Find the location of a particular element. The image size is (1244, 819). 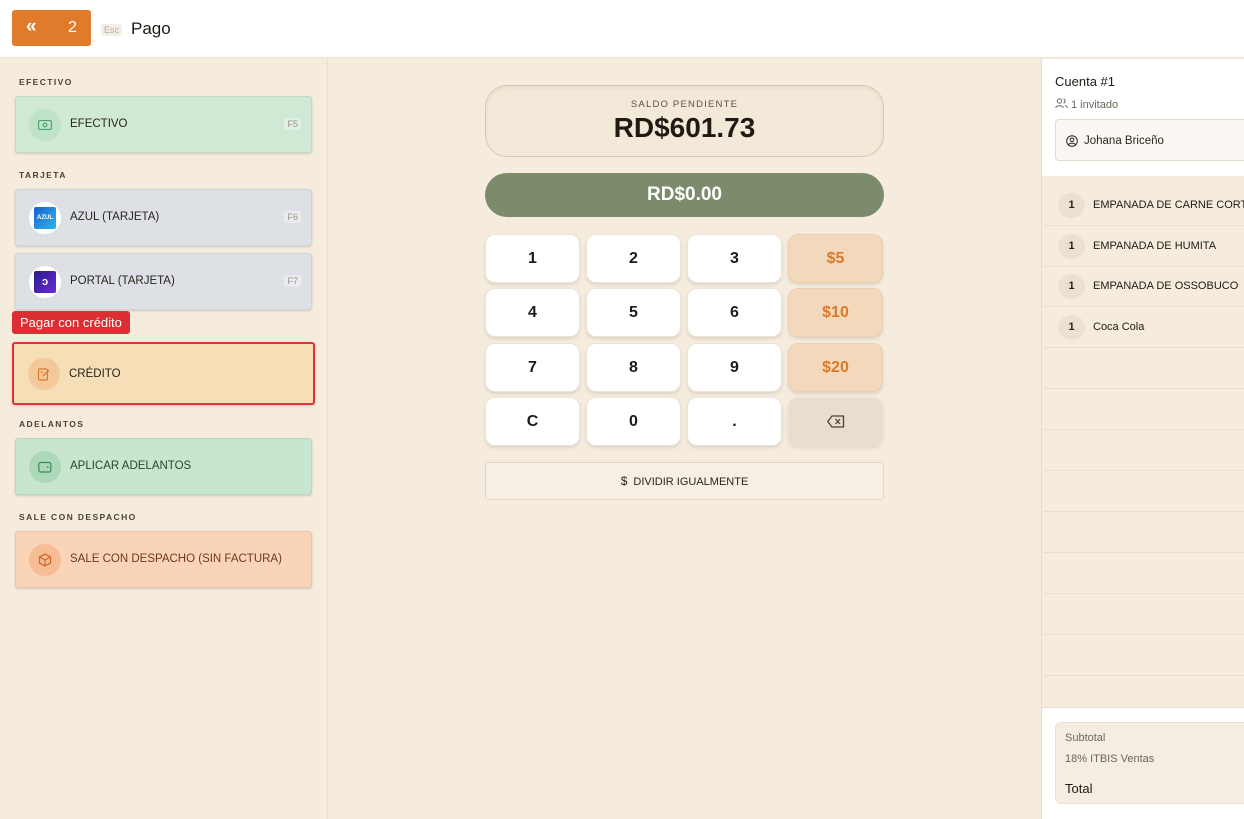

method-label: CRÉDITO is located at coordinates (95, 374).